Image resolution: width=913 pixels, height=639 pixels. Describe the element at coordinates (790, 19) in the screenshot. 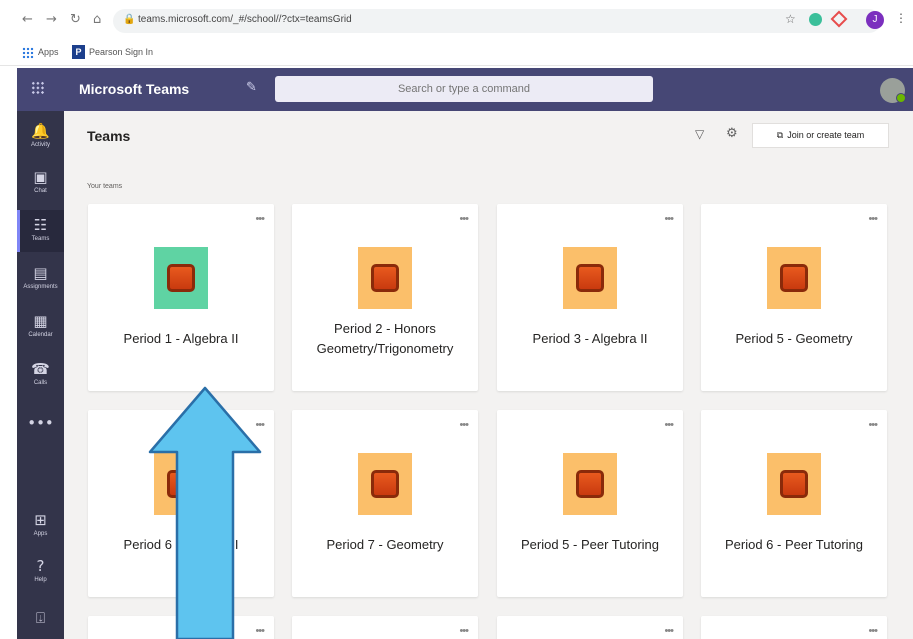

I see `bookmark-star-icon: ☆` at that location.